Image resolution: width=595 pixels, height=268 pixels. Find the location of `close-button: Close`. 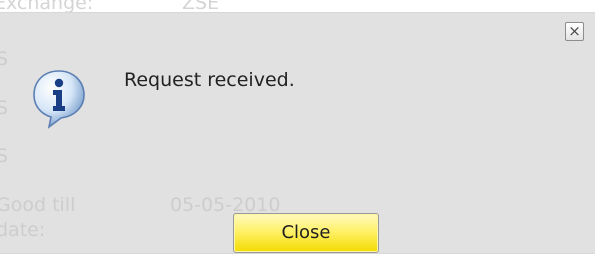

close-button: Close is located at coordinates (306, 233).